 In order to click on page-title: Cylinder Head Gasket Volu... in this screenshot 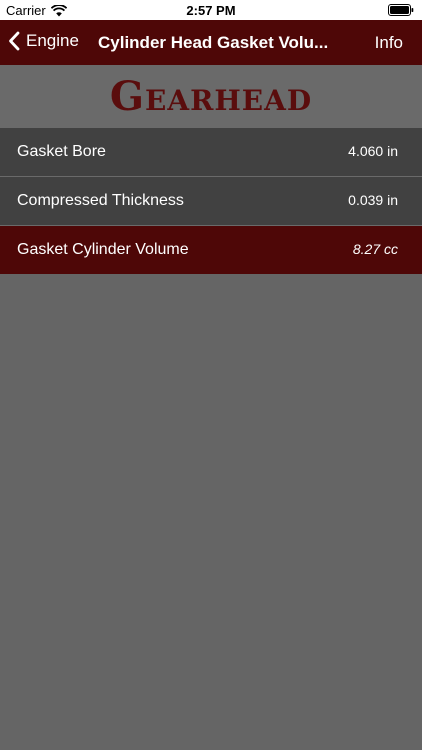, I will do `click(213, 42)`.